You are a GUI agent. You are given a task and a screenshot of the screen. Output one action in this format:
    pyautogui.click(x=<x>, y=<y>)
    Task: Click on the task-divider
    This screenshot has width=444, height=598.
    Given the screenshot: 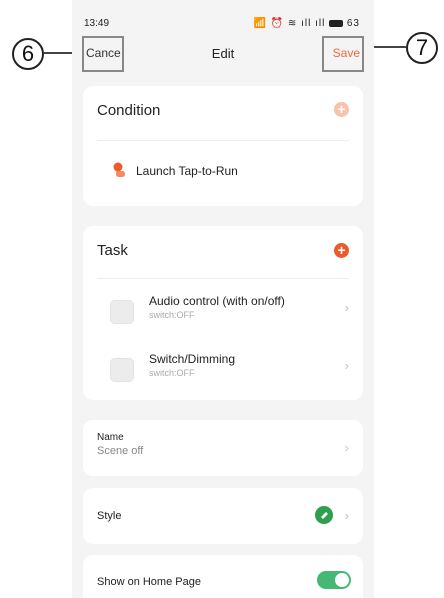 What is the action you would take?
    pyautogui.click(x=223, y=278)
    